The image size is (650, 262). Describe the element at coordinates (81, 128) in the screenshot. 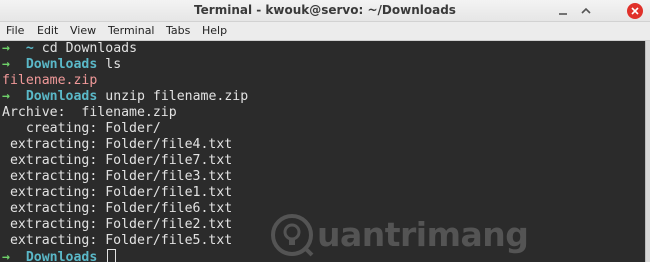

I see `output-line: creating: Folder/` at that location.